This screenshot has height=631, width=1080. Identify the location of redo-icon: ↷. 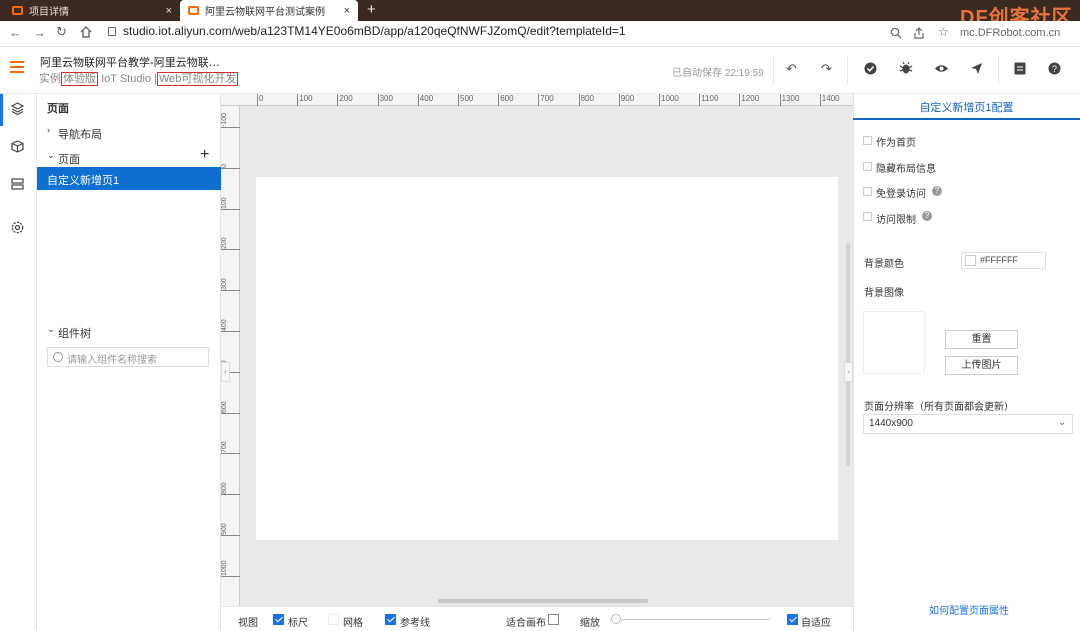
(826, 69).